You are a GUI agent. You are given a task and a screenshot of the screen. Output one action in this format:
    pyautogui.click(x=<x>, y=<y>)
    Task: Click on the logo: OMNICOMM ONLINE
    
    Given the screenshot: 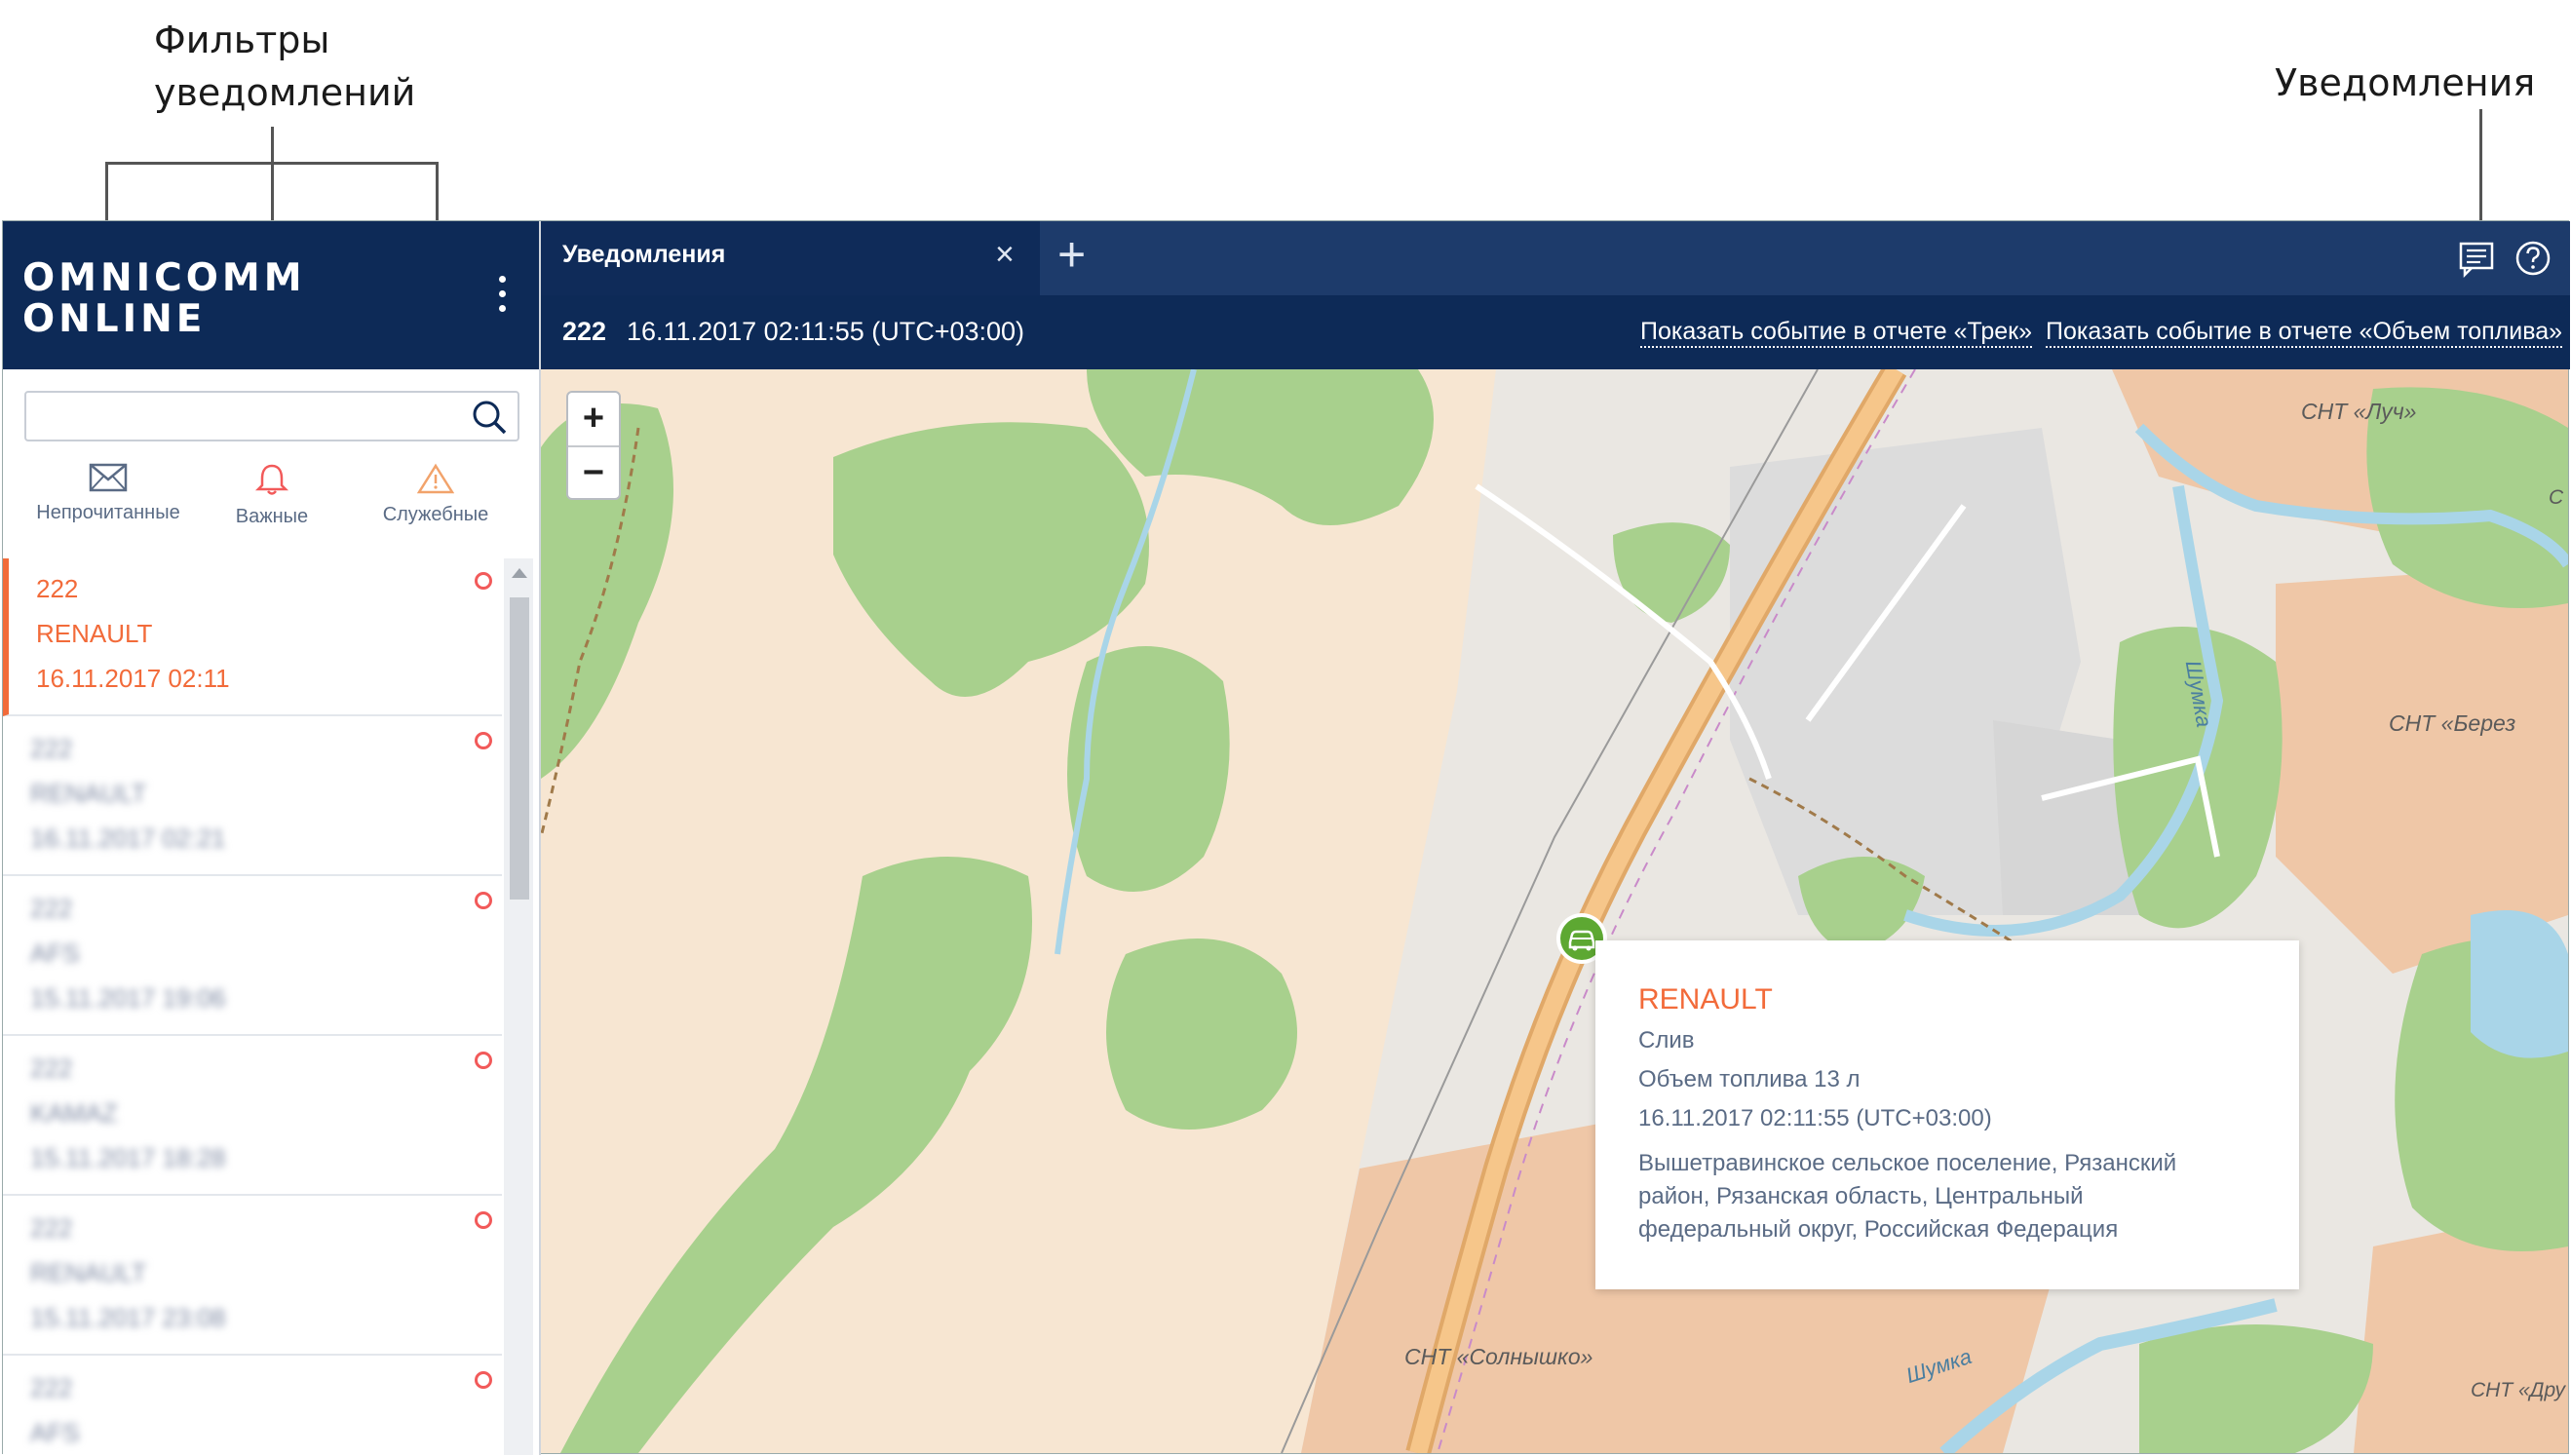 What is the action you would take?
    pyautogui.click(x=164, y=299)
    